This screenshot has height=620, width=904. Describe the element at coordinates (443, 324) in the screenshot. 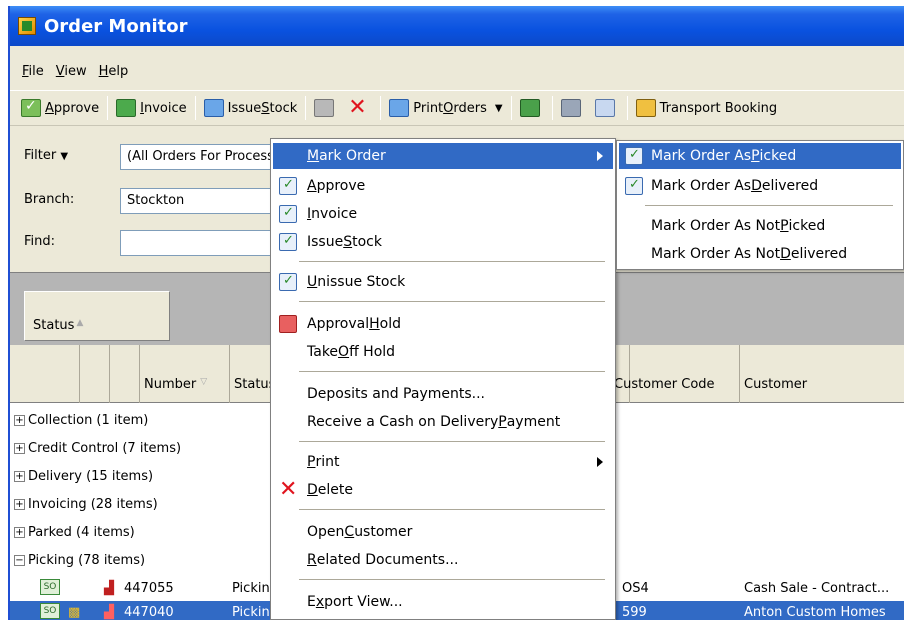

I see `menu-item-approval-hold: Approval Hold` at that location.